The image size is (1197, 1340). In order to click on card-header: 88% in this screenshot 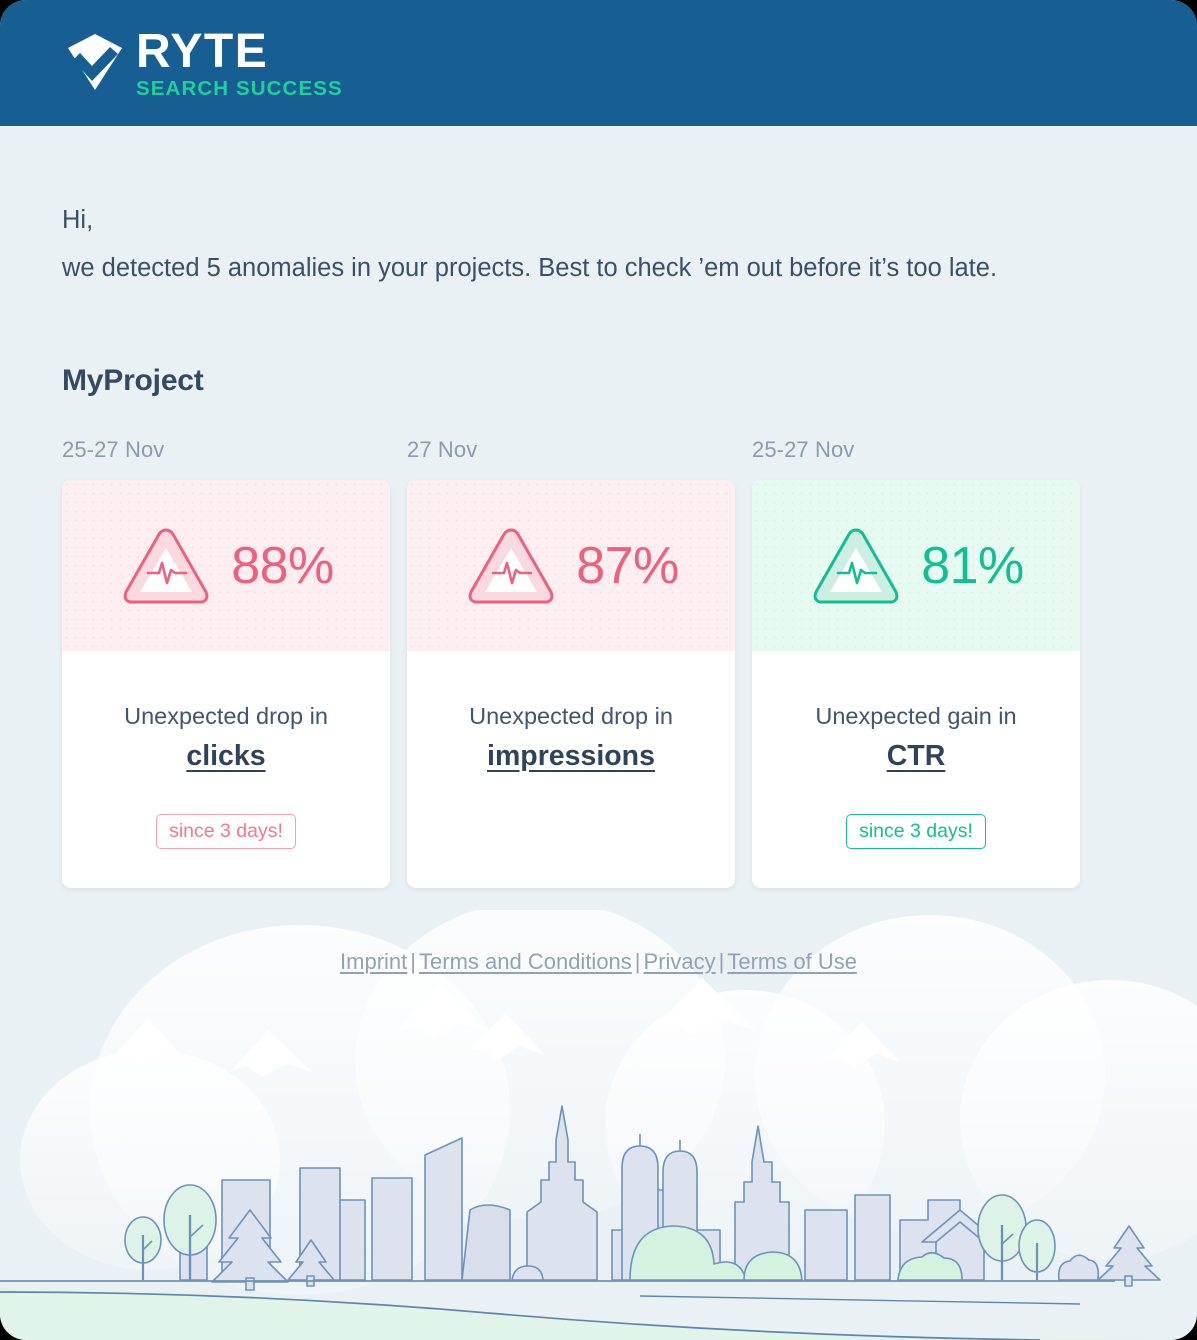, I will do `click(226, 565)`.